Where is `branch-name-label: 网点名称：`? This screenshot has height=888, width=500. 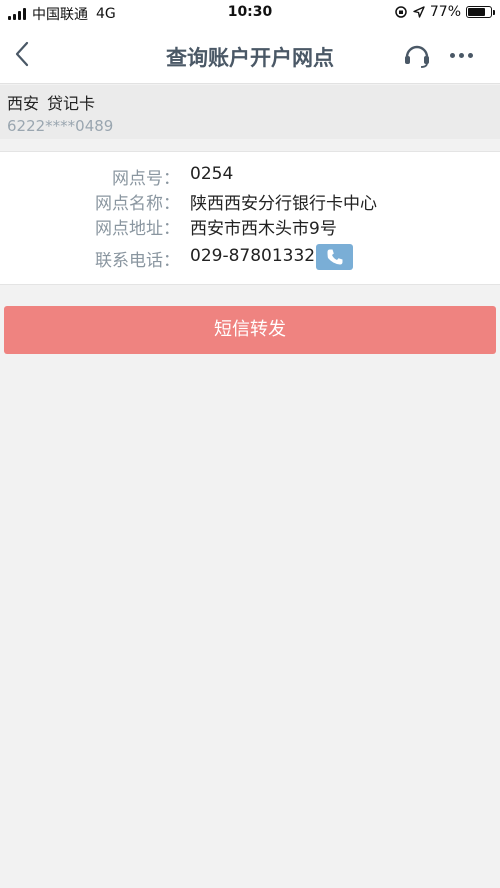
branch-name-label: 网点名称： is located at coordinates (137, 204).